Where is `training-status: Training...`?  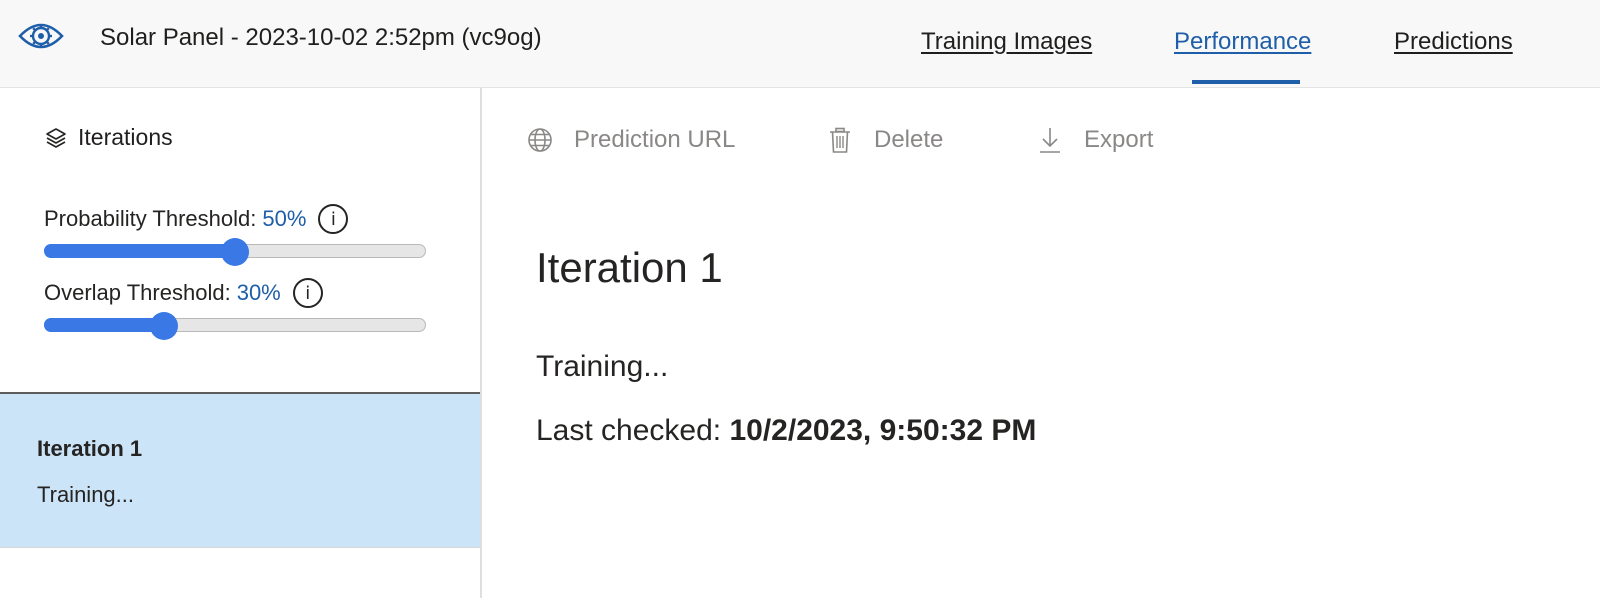
training-status: Training... is located at coordinates (602, 366).